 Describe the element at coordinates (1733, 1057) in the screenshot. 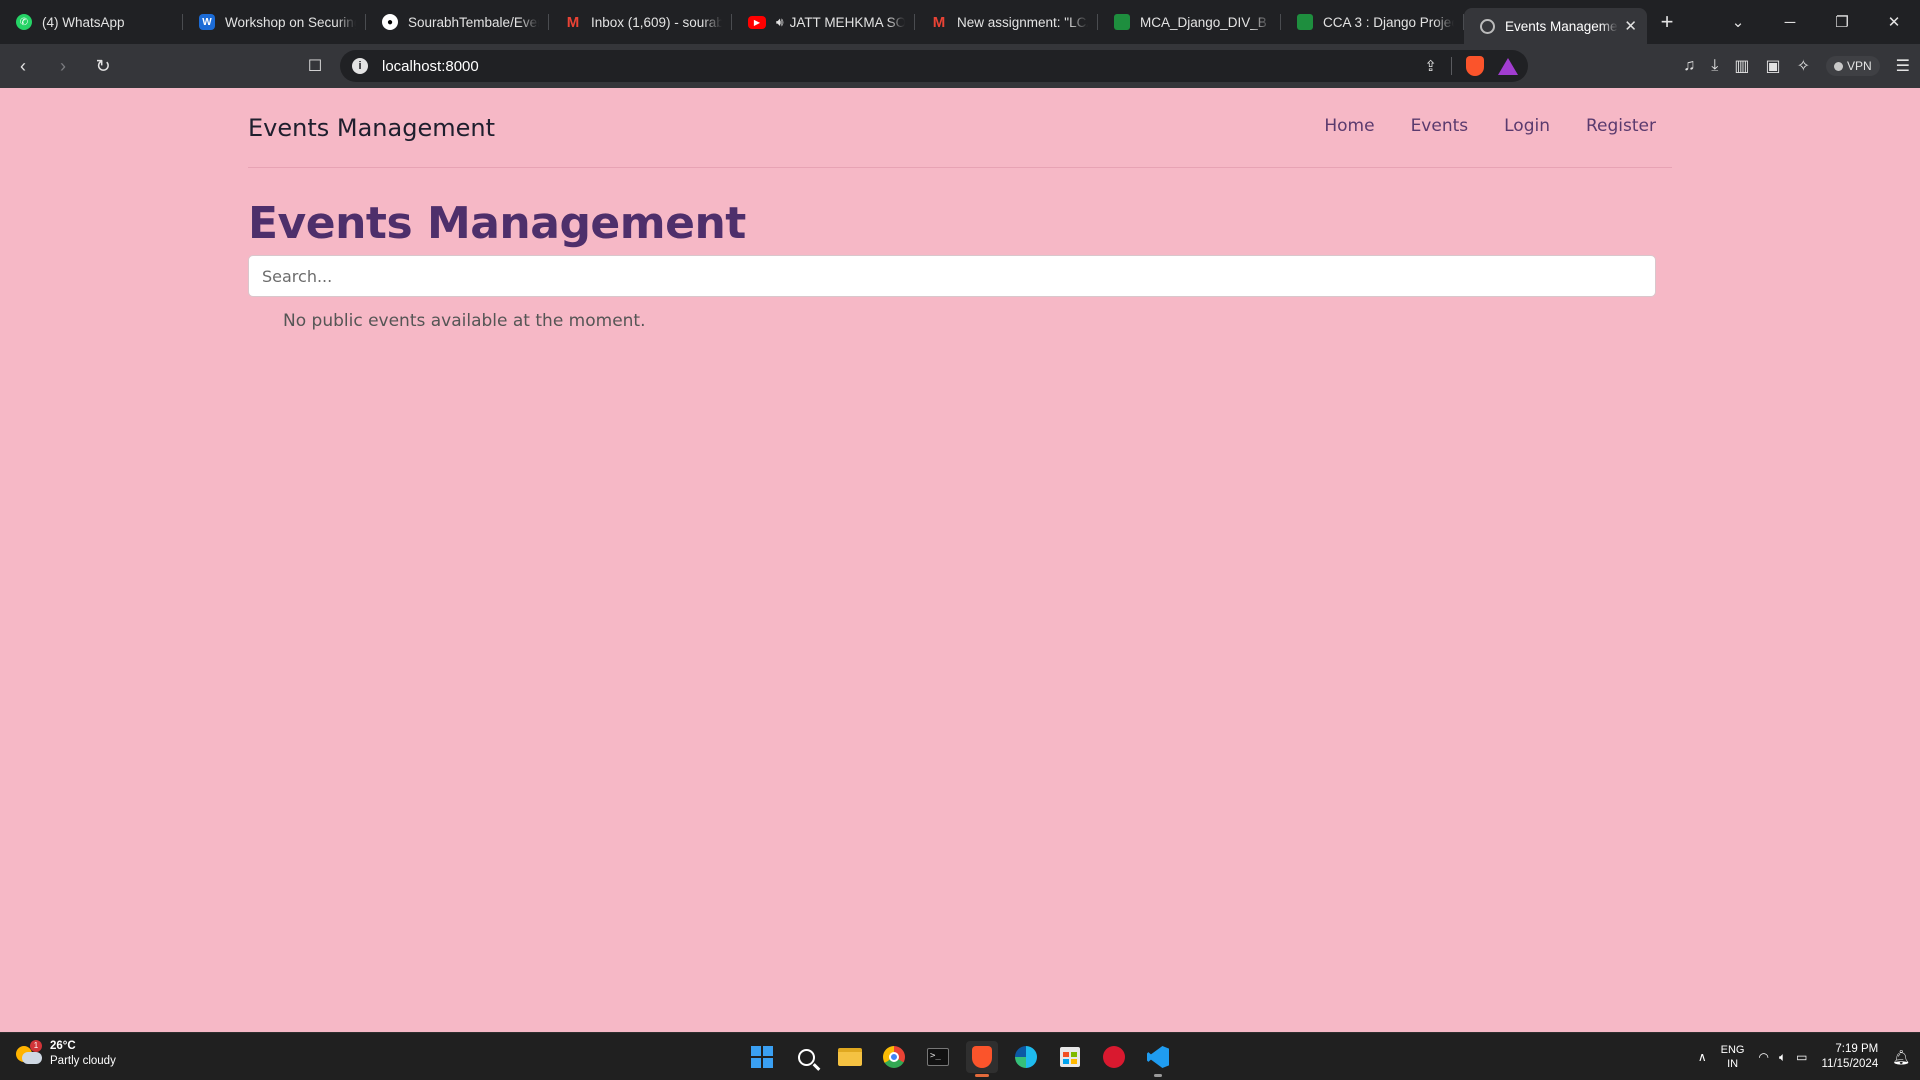

I see `language-indicator: ENG IN` at that location.